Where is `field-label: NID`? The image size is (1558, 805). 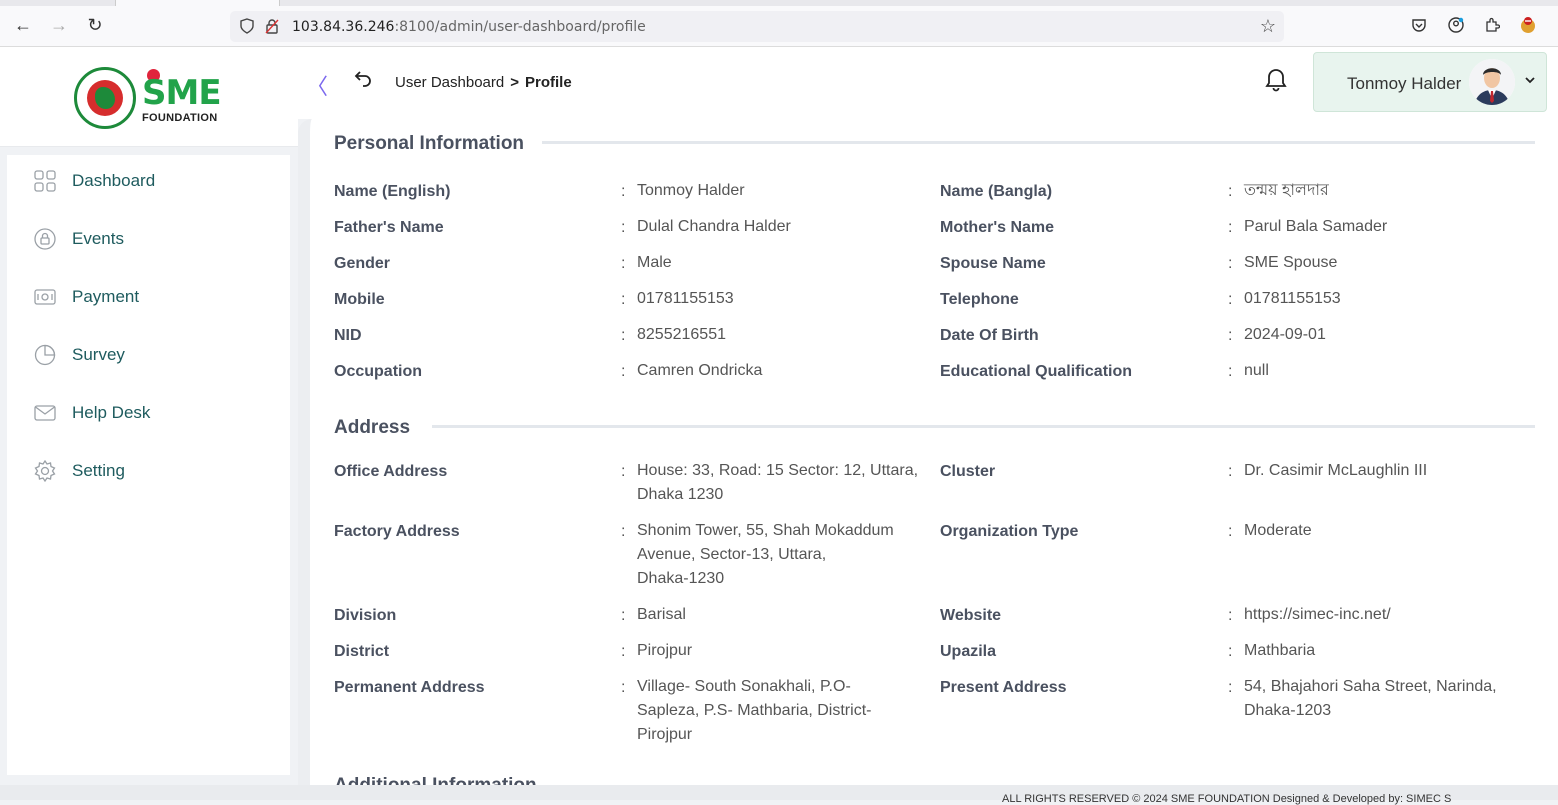 field-label: NID is located at coordinates (348, 335).